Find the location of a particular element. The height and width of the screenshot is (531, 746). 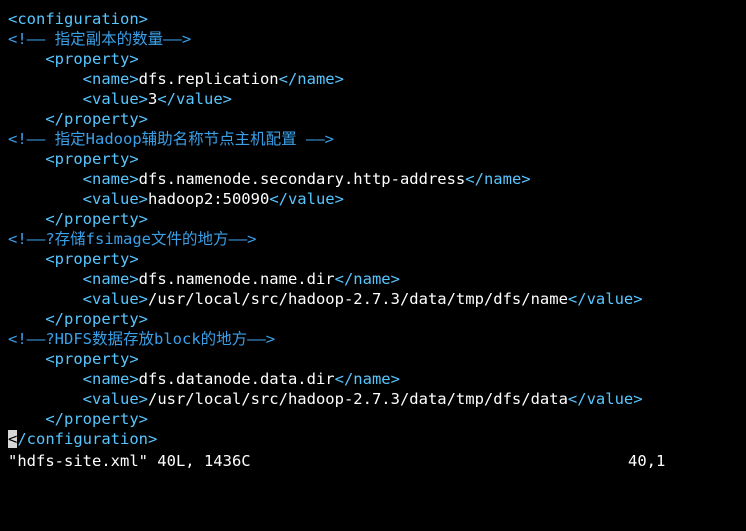

vim-status-line: "hdfs-site.xml" 40L, 1436C 40,1 is located at coordinates (373, 461).